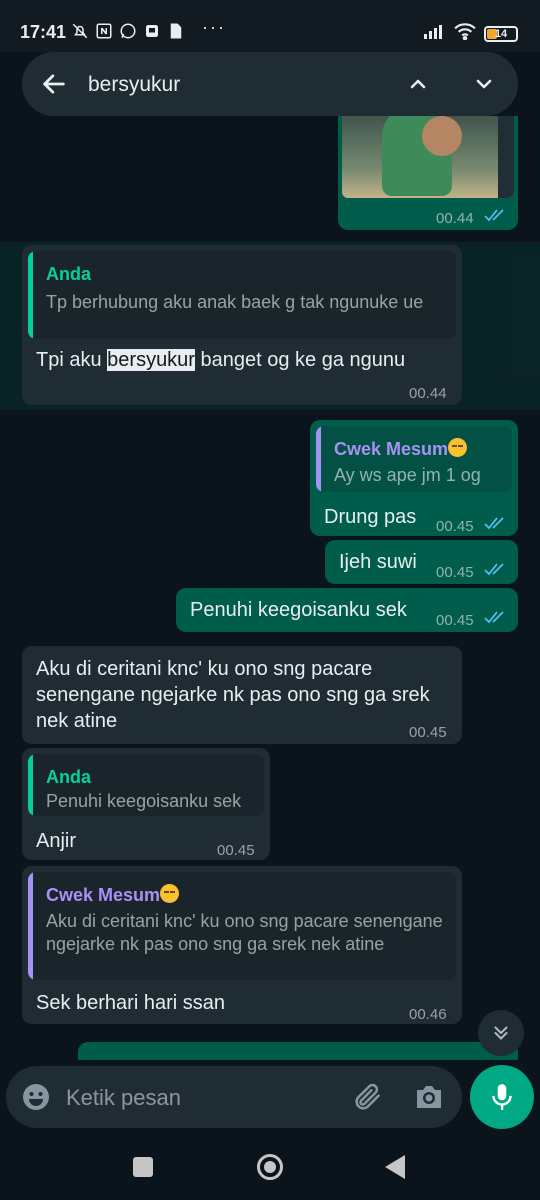  I want to click on message-bubble-outgoing: Ijeh suwi 00.45, so click(421, 562).